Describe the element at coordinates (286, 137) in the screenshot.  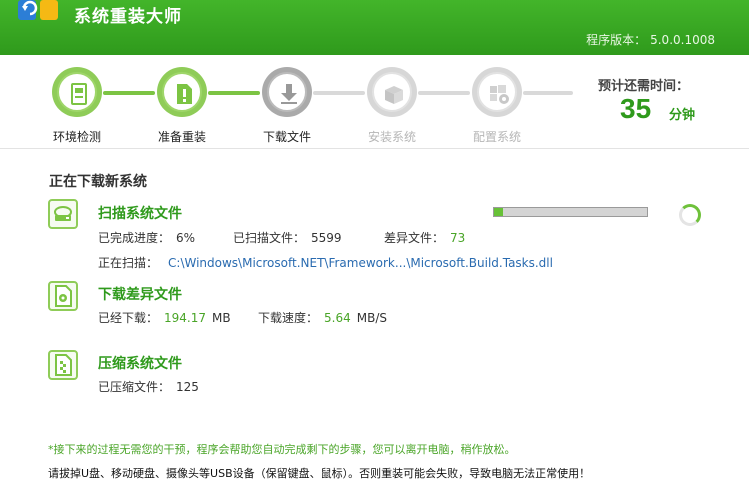
I see `step-label: 下载文件` at that location.